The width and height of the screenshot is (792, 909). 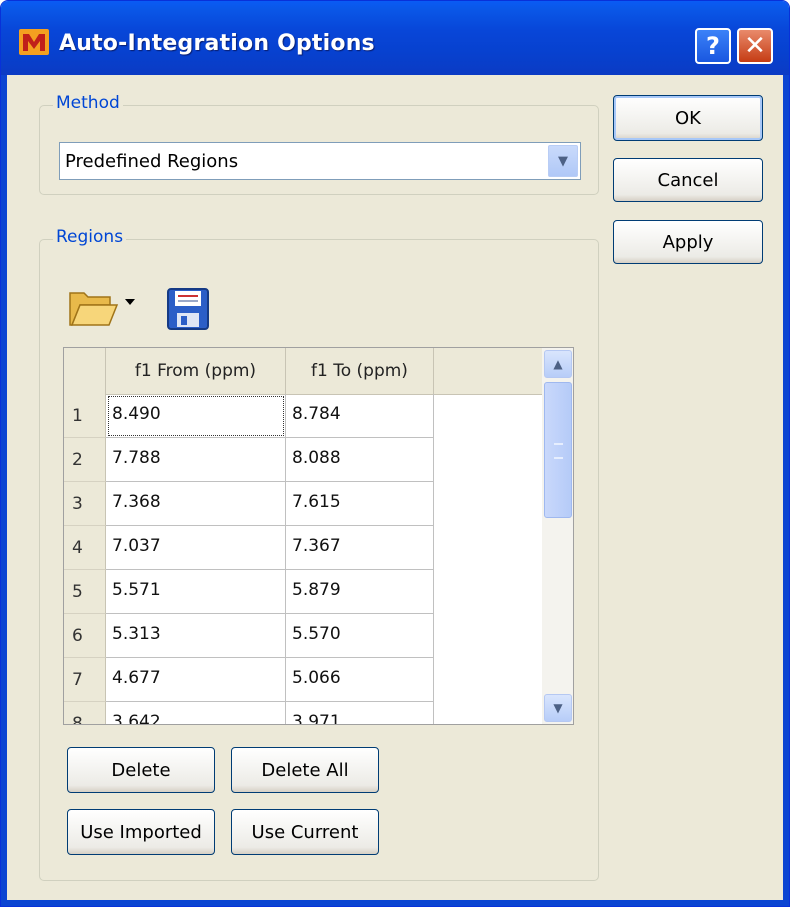 I want to click on table-header: f1 From (ppm) f1 To (ppm), so click(x=303, y=371).